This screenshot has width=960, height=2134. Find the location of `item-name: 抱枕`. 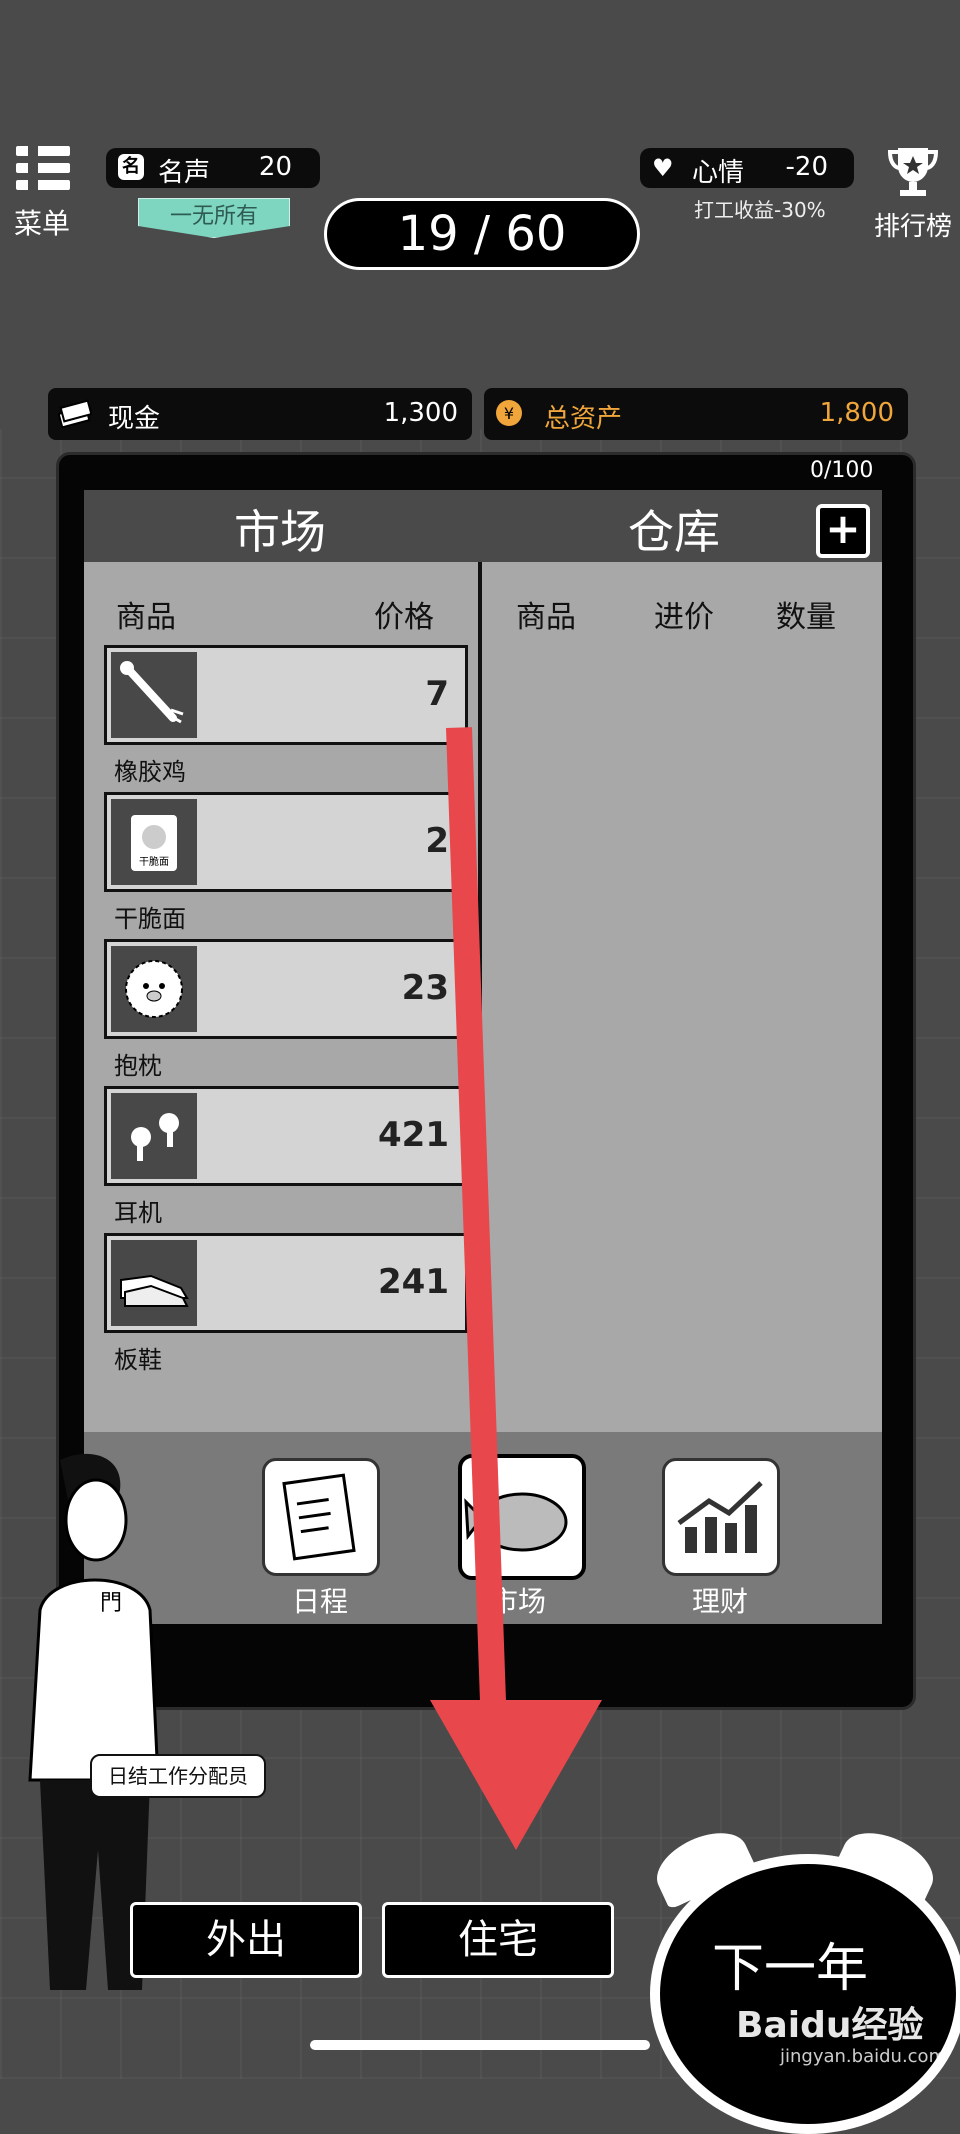

item-name: 抱枕 is located at coordinates (138, 1066).